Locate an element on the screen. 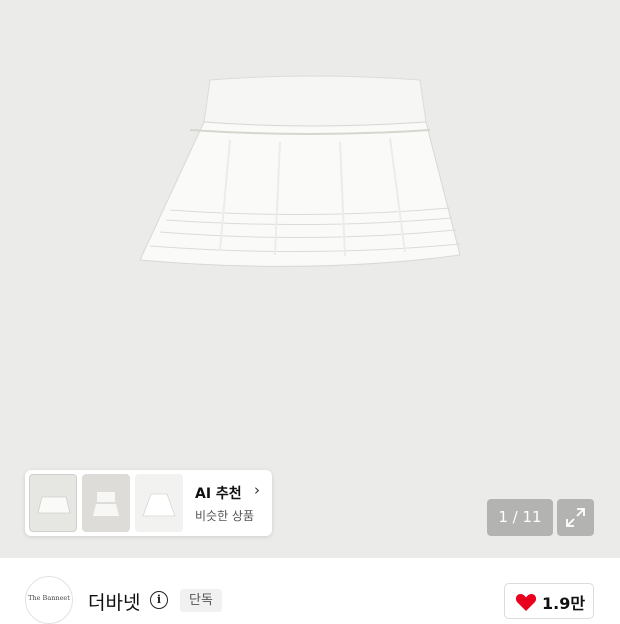 The width and height of the screenshot is (620, 624). store-logo-text: The Banneet is located at coordinates (49, 598).